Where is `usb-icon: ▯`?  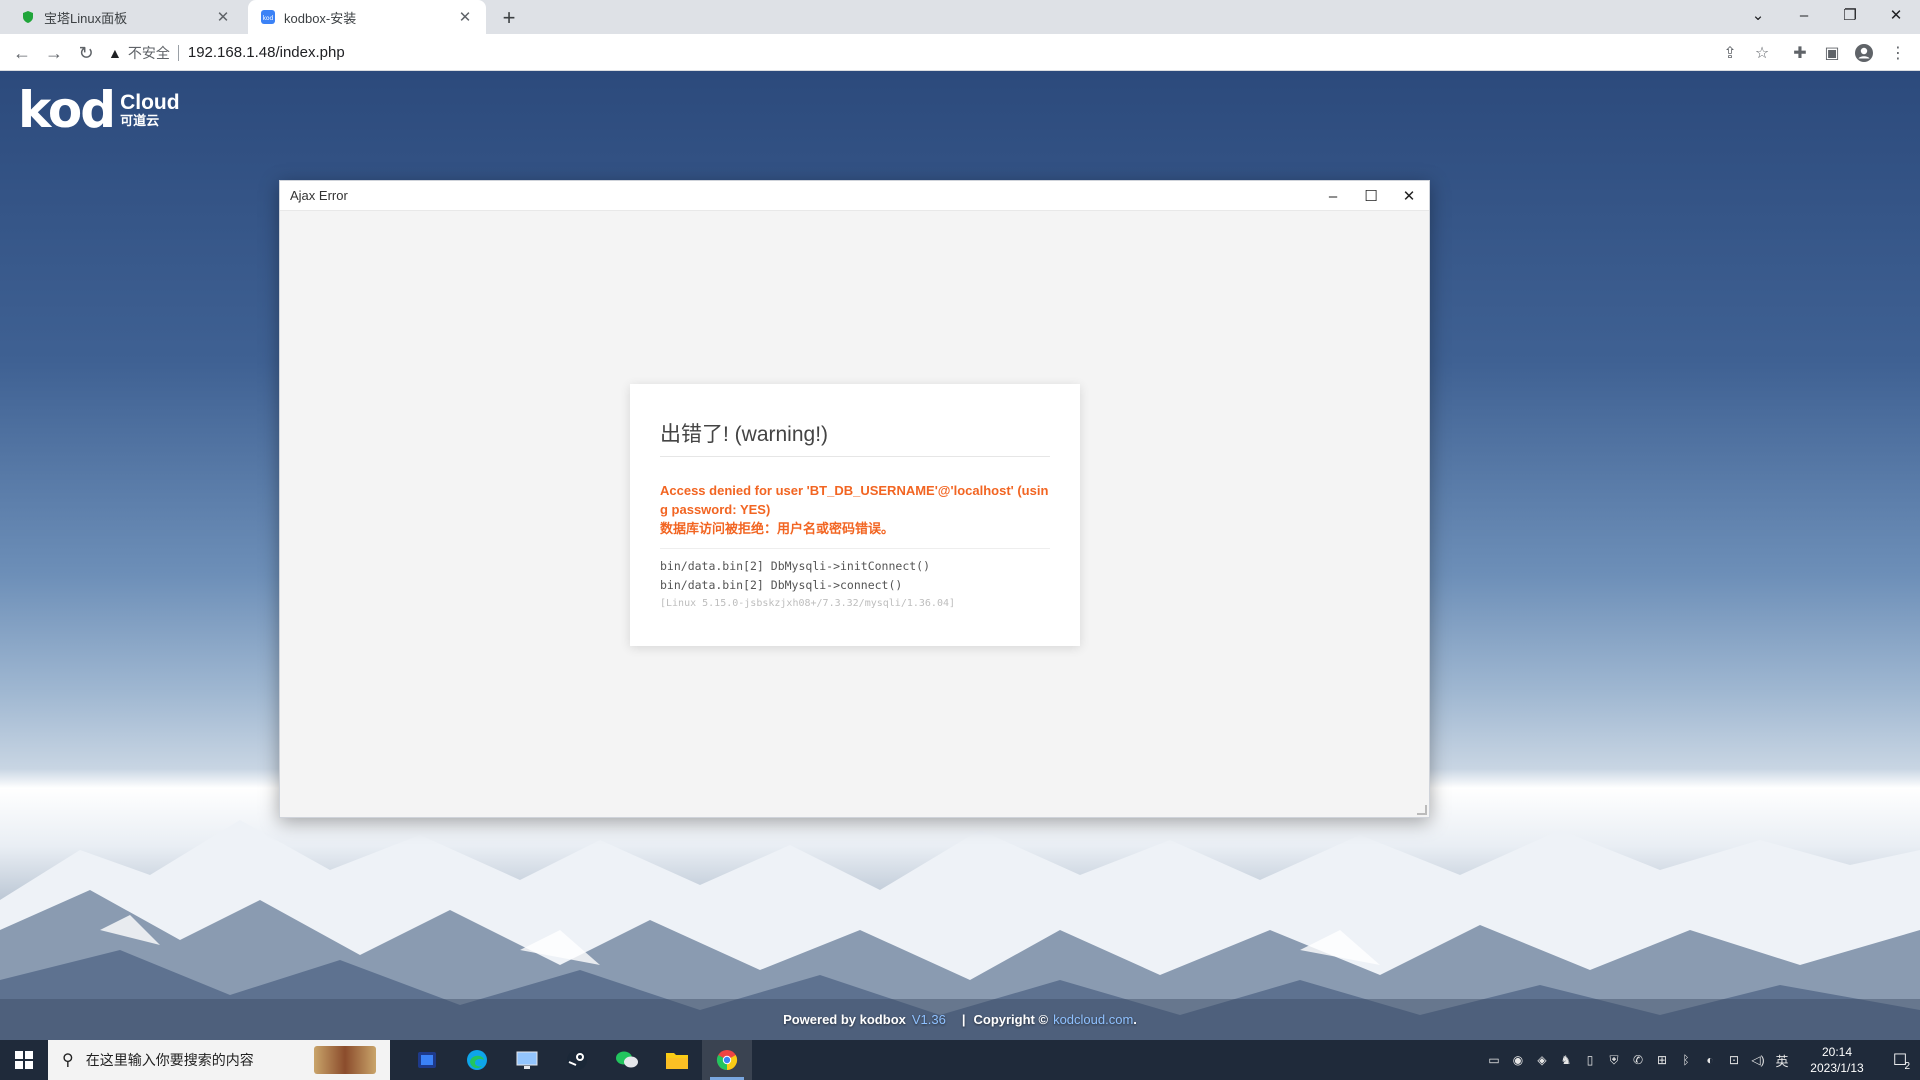 usb-icon: ▯ is located at coordinates (1590, 1060).